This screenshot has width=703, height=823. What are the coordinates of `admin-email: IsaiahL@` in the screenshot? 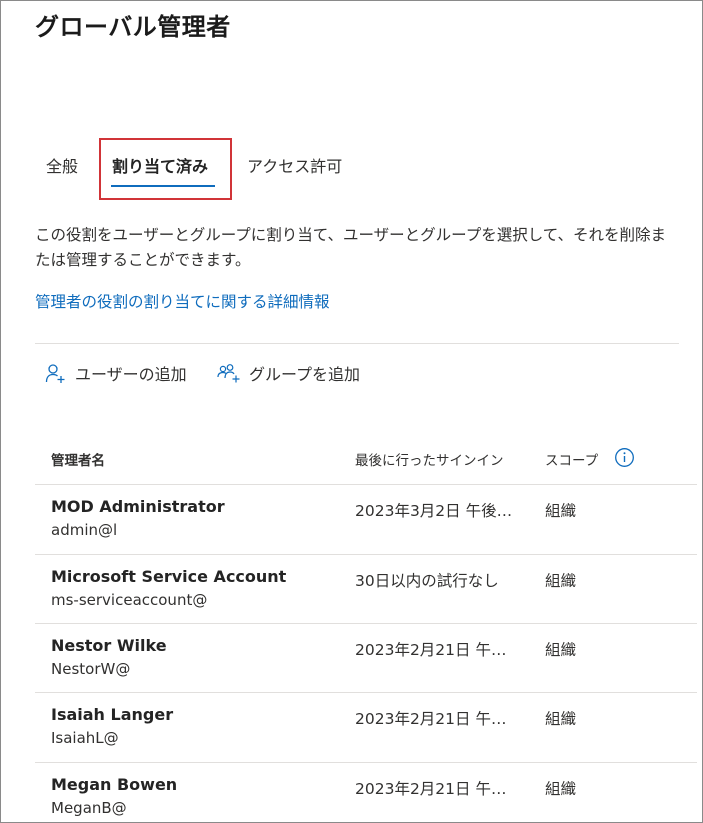 It's located at (85, 738).